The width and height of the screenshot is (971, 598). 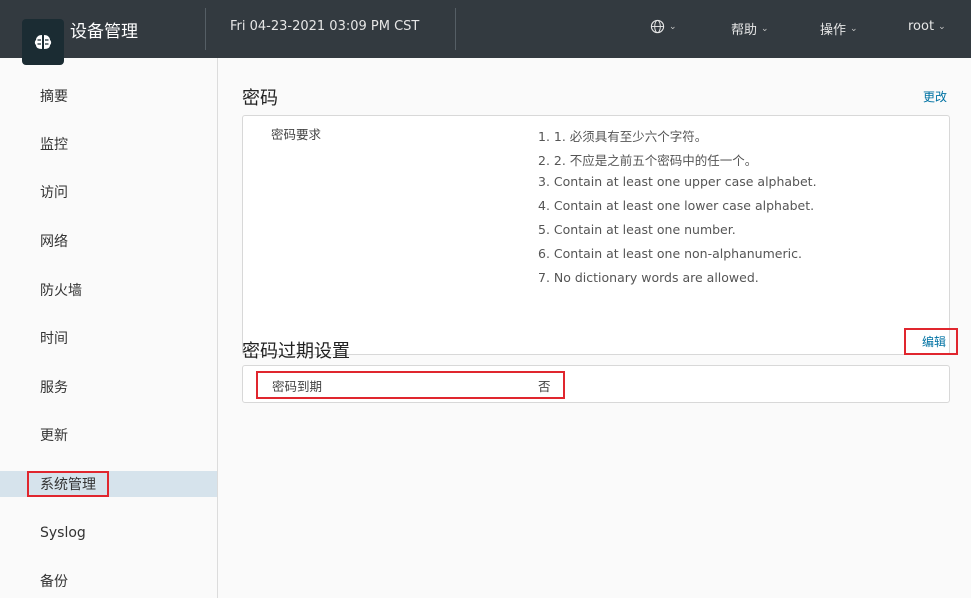 What do you see at coordinates (108, 192) in the screenshot?
I see `sidebar-item-access: 访问` at bounding box center [108, 192].